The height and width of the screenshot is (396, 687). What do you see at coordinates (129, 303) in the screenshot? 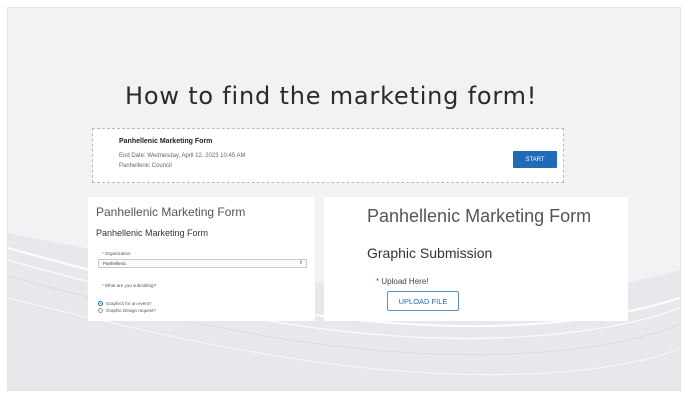
I see `option-graphics-event: Graphics for an event?` at bounding box center [129, 303].